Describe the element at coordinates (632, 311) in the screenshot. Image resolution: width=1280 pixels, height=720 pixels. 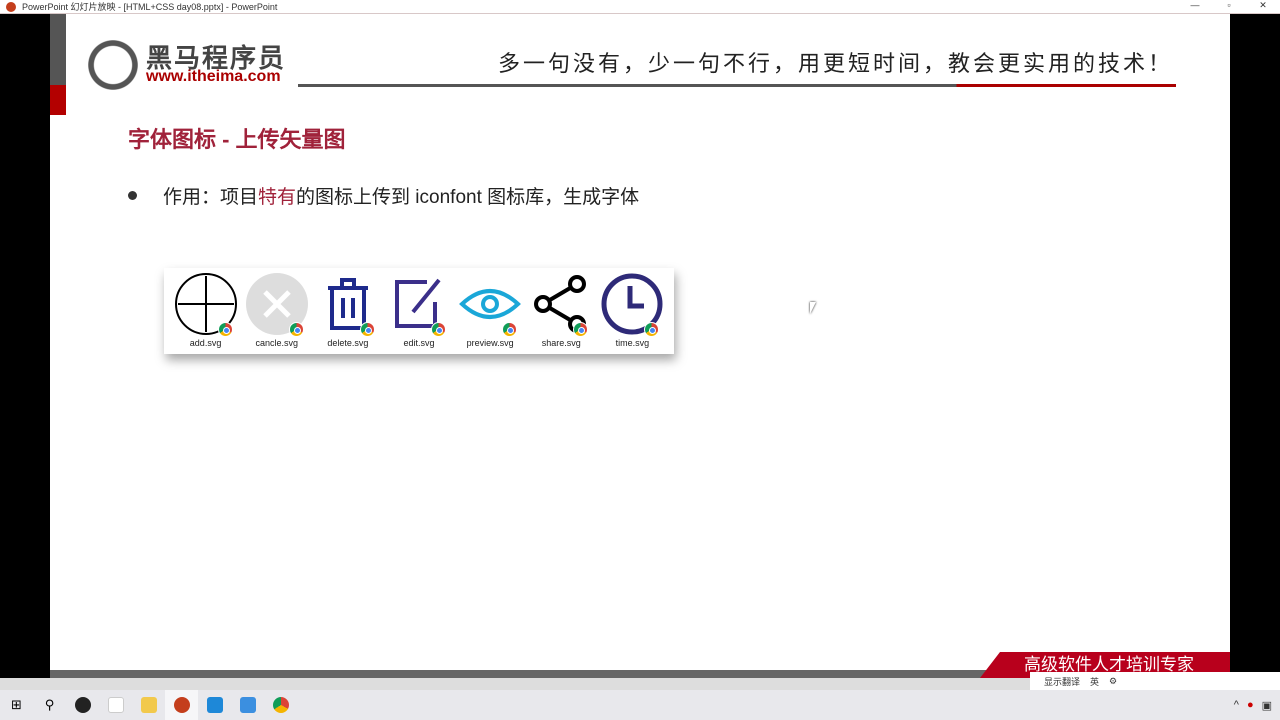
I see `file-time: time.svg` at that location.